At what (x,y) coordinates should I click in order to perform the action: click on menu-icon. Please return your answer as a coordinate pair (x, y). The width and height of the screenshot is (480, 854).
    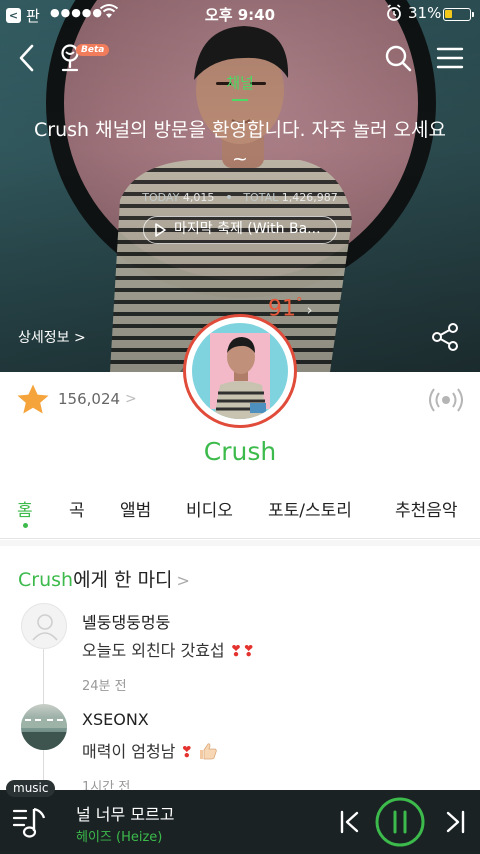
    Looking at the image, I should click on (450, 58).